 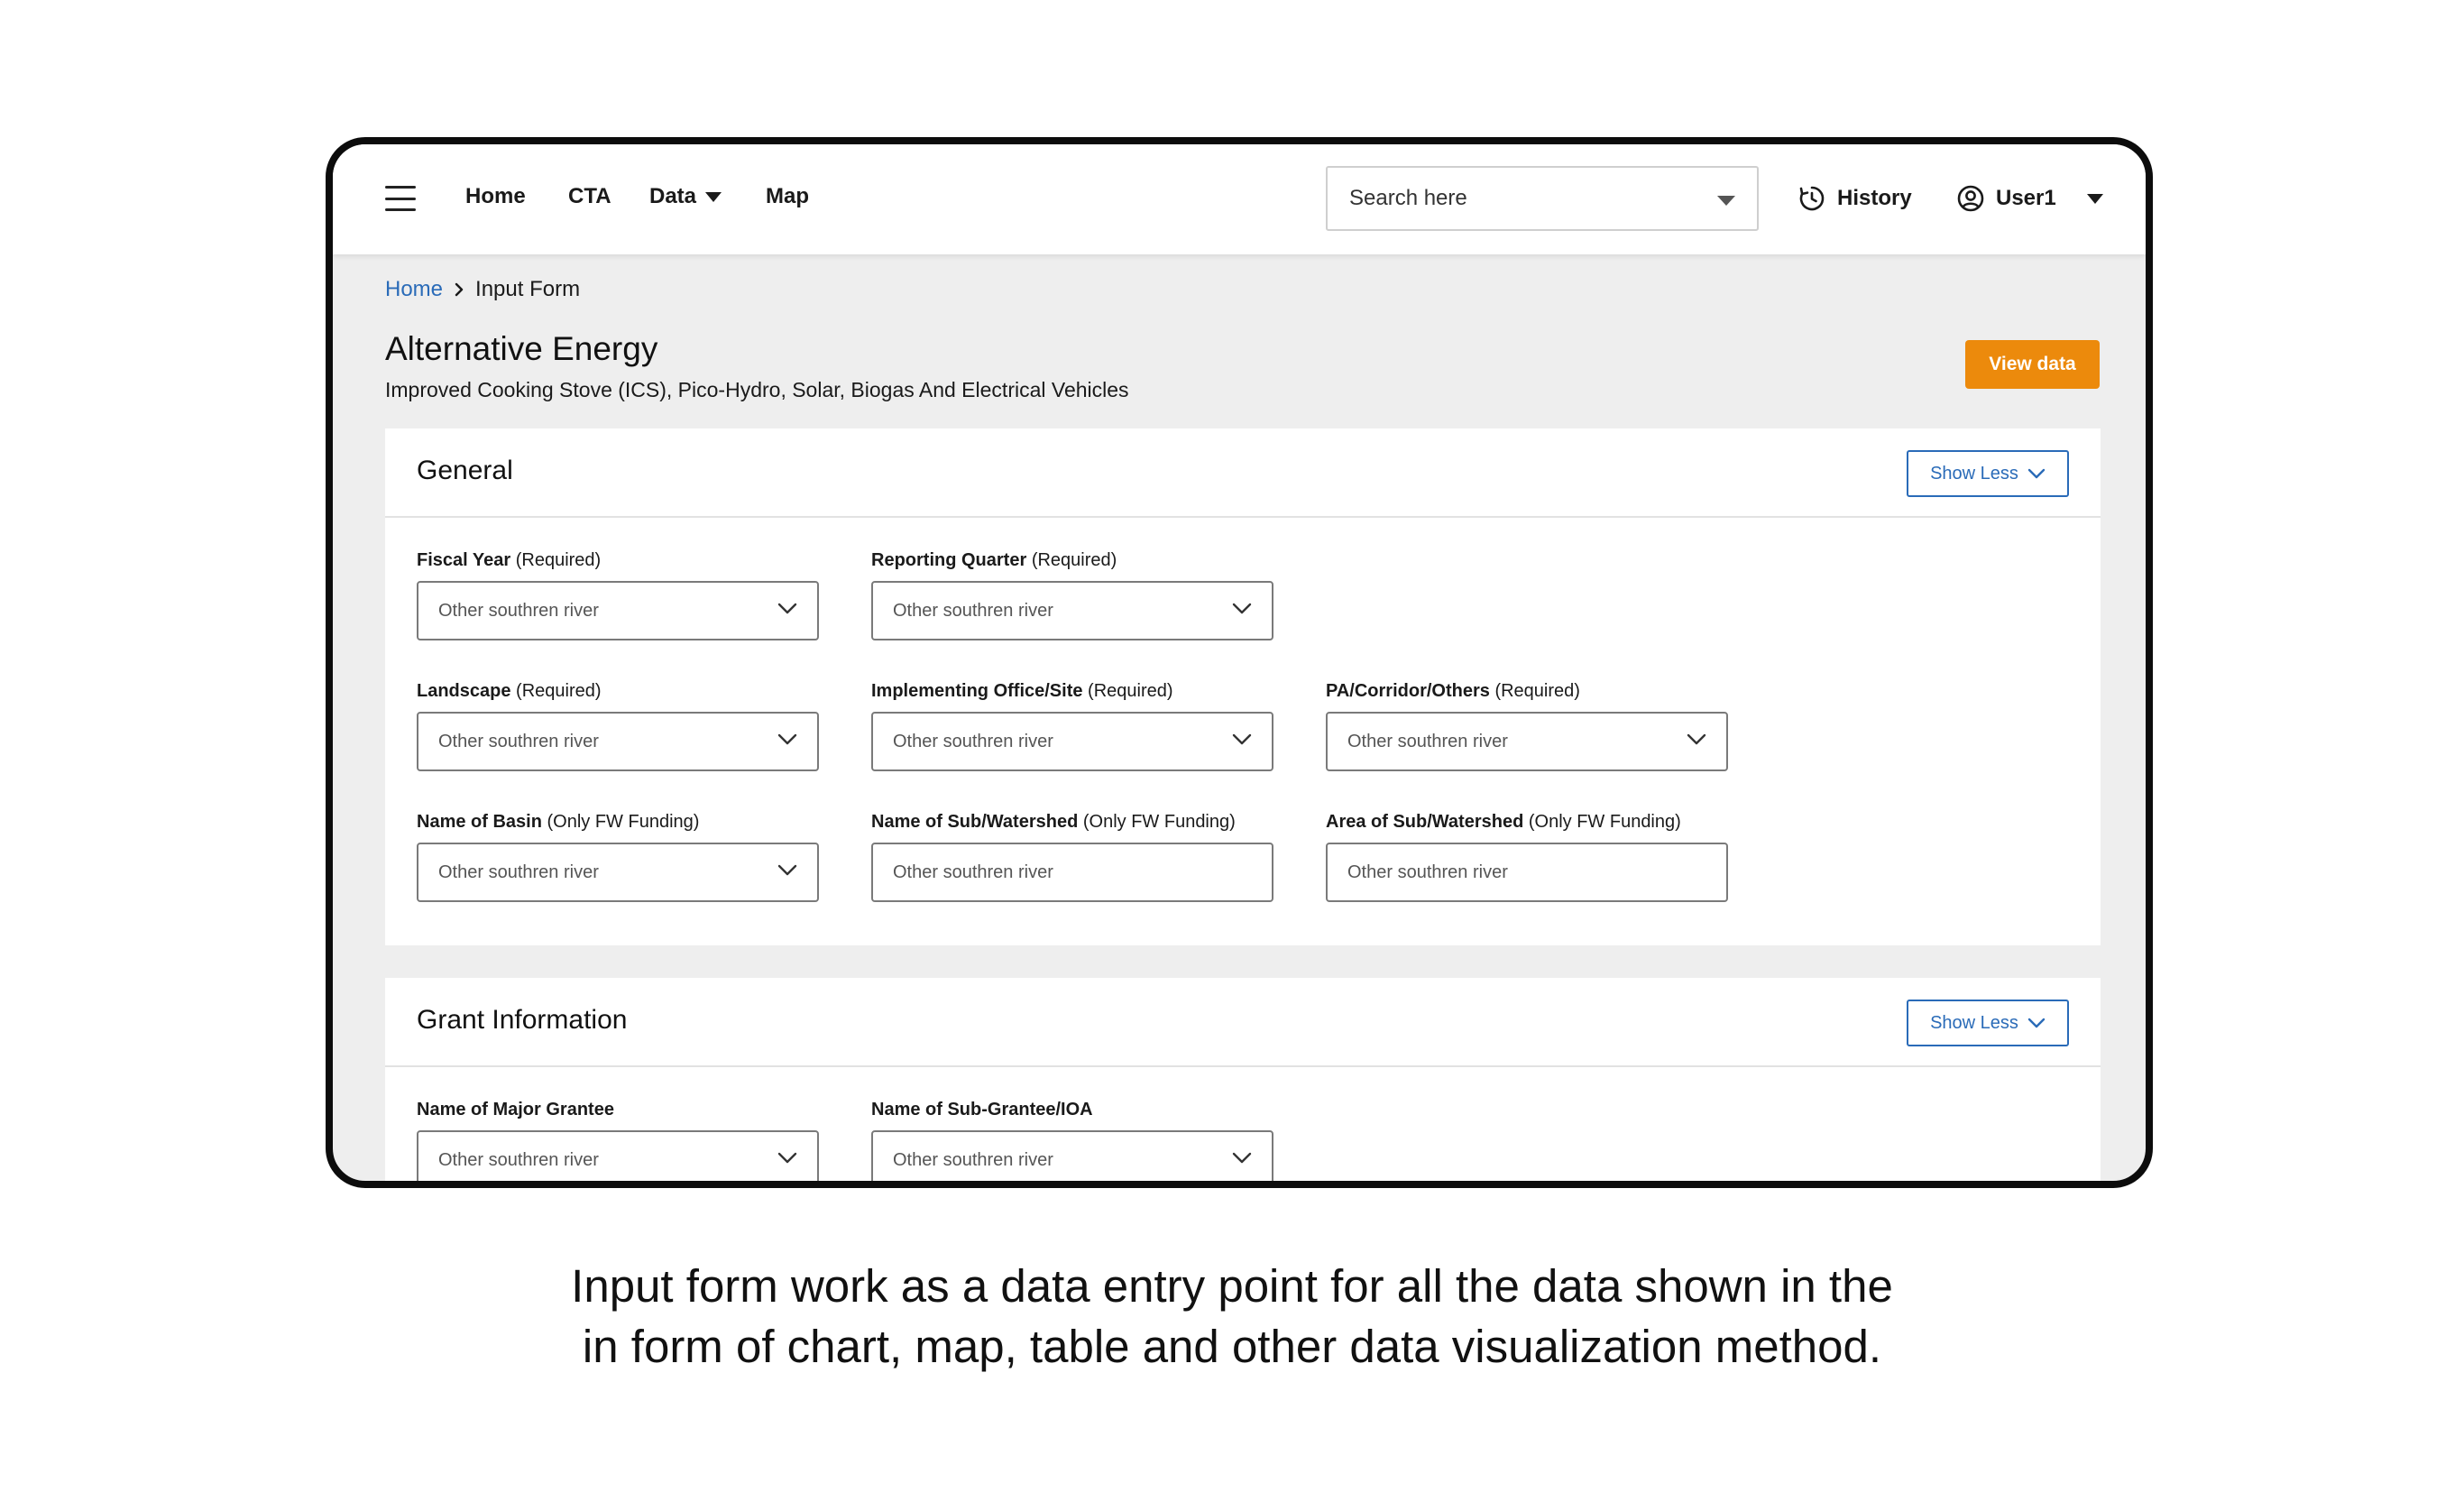 What do you see at coordinates (1408, 198) in the screenshot?
I see `search-placeholder: Search here` at bounding box center [1408, 198].